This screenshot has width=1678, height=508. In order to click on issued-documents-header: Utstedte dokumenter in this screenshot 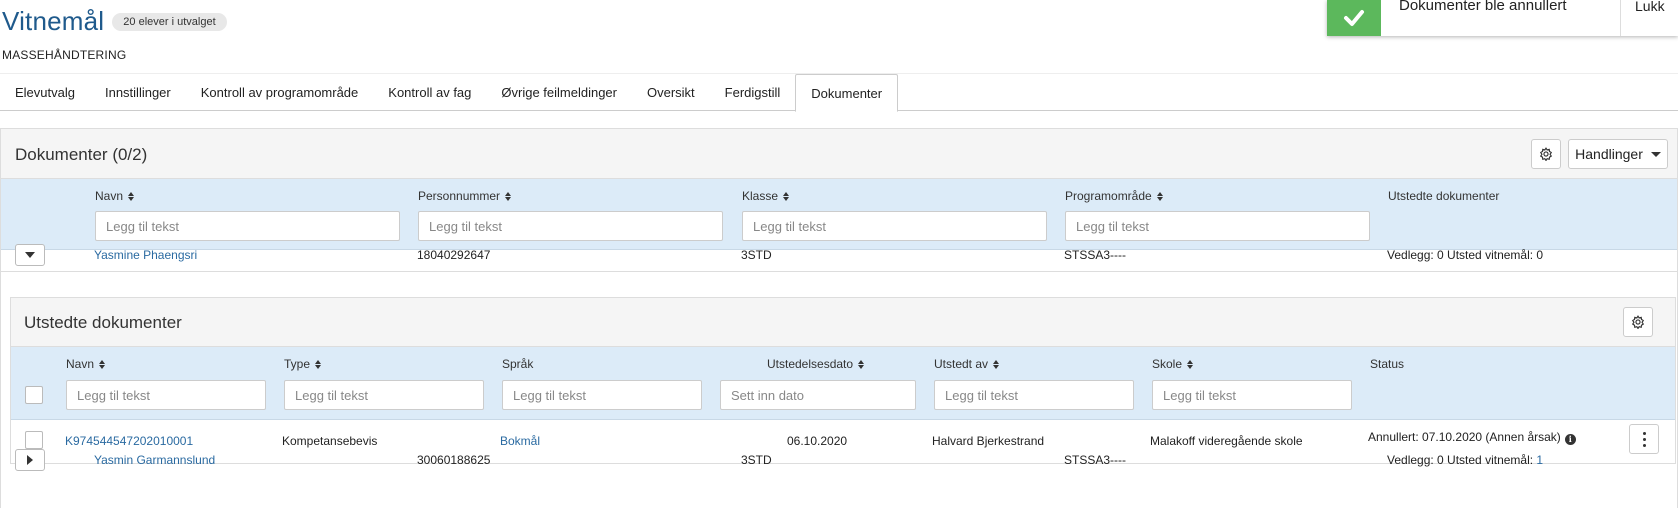, I will do `click(843, 322)`.